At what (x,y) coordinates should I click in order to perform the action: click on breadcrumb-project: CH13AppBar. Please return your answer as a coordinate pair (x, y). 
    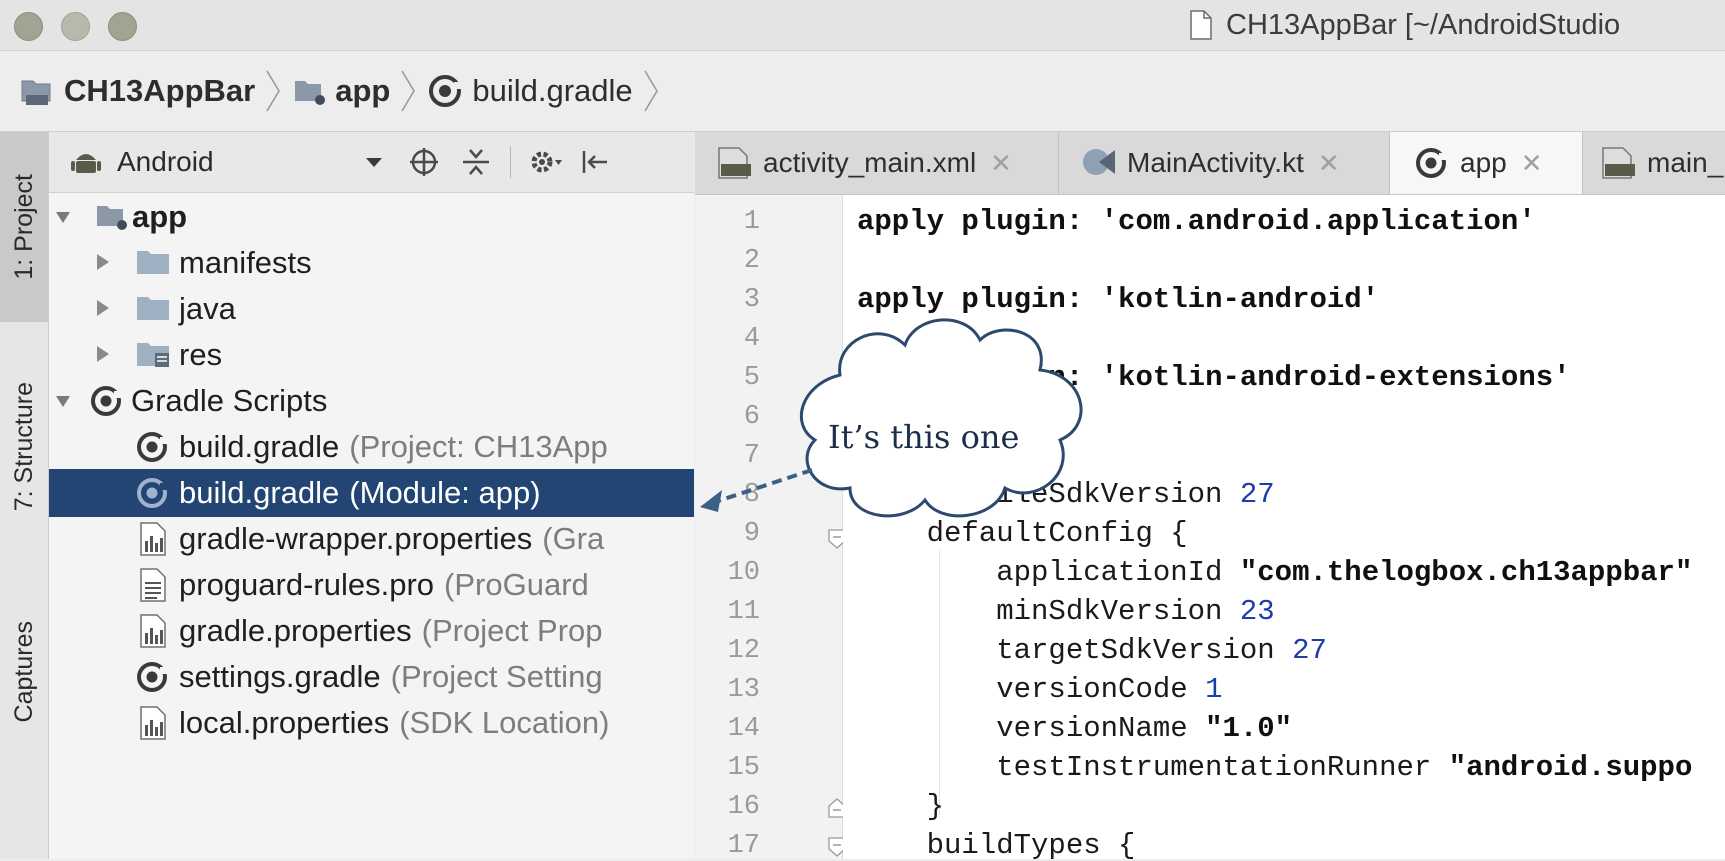
    Looking at the image, I should click on (137, 91).